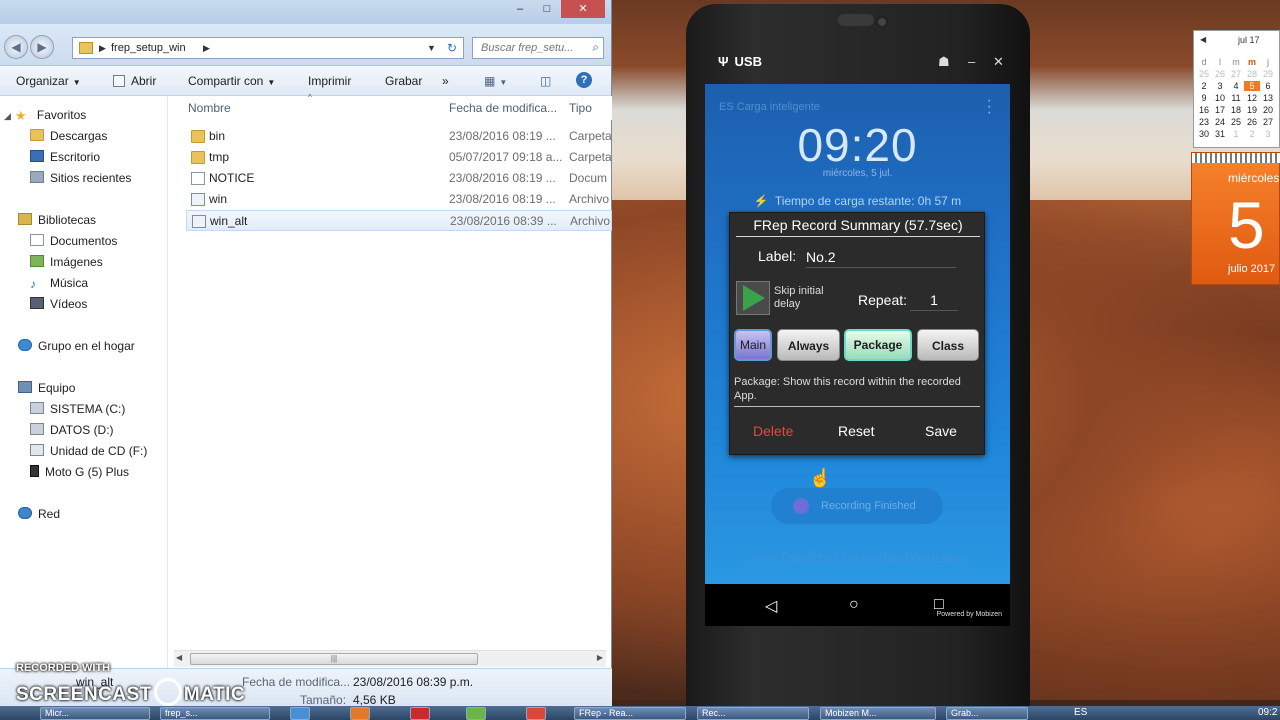 The image size is (1280, 720). What do you see at coordinates (80, 180) in the screenshot?
I see `nav-recent: Sitios recientes` at bounding box center [80, 180].